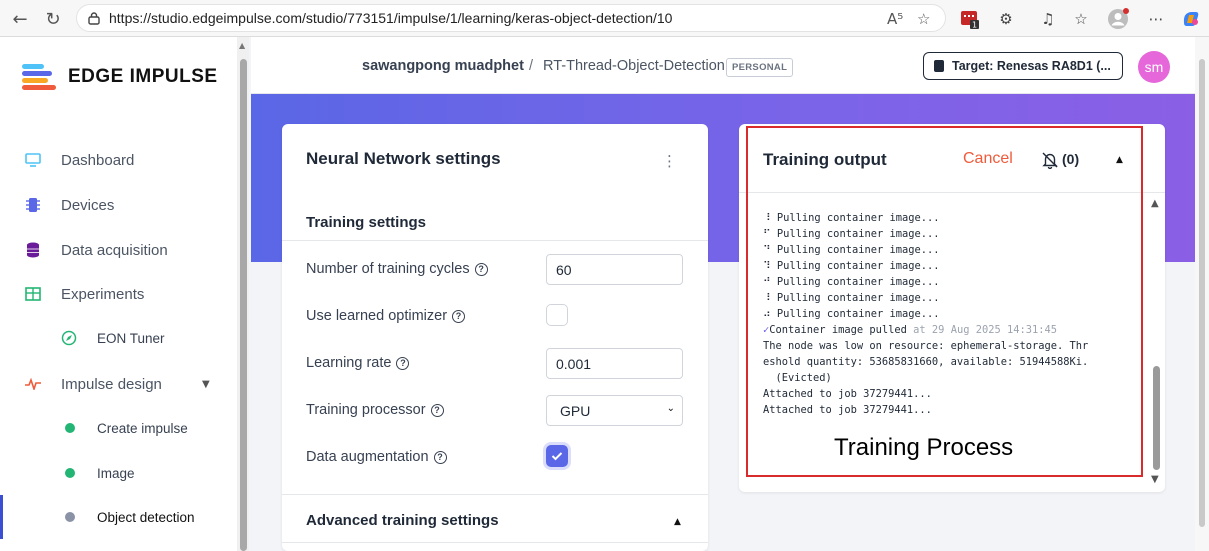 The image size is (1209, 551). Describe the element at coordinates (614, 363) in the screenshot. I see `learning-rate-input: 0.001` at that location.